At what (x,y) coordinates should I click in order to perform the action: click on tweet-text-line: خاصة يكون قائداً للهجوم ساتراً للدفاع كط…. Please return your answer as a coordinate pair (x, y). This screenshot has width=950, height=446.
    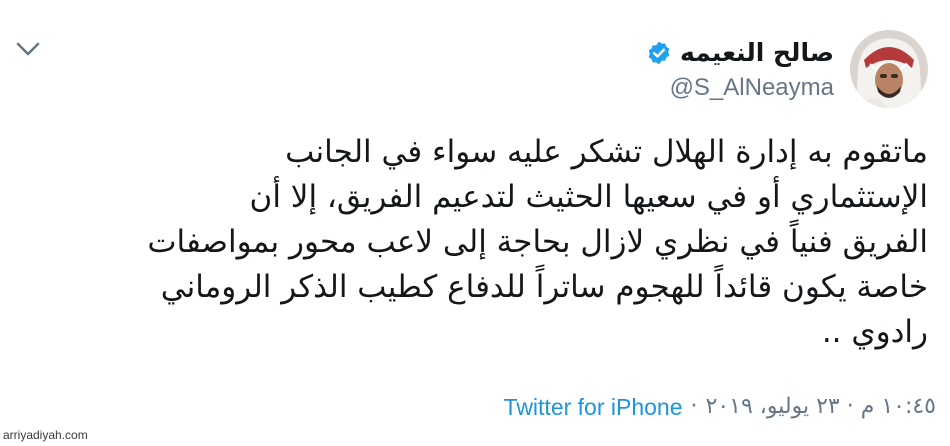
    Looking at the image, I should click on (544, 287).